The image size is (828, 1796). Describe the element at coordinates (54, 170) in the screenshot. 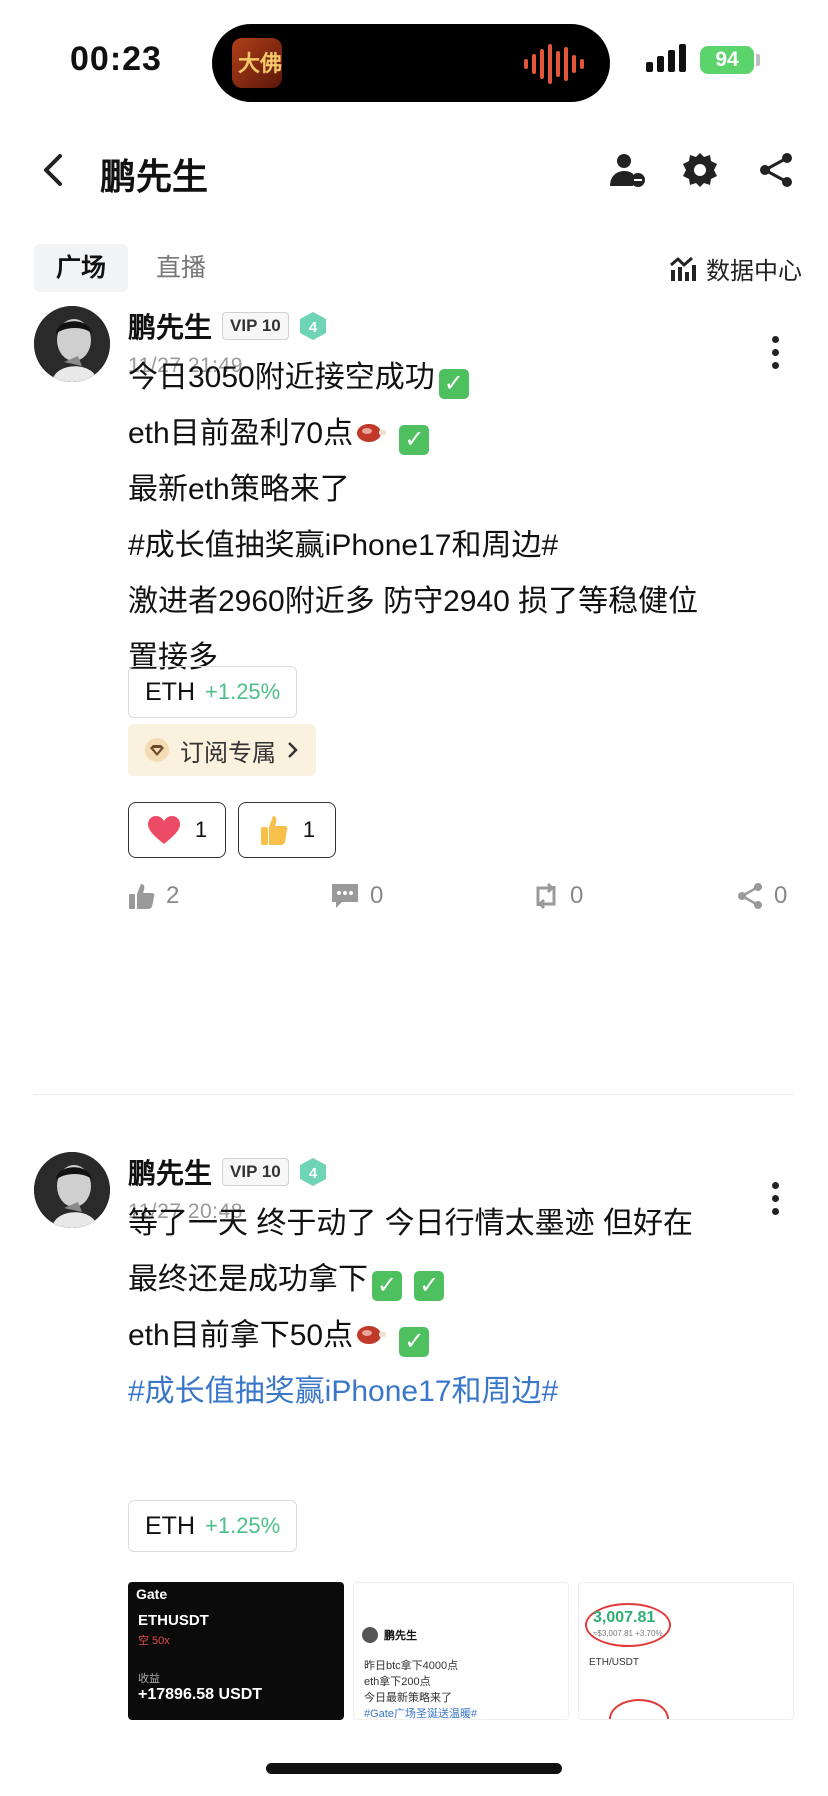

I see `back-arrow-icon` at that location.